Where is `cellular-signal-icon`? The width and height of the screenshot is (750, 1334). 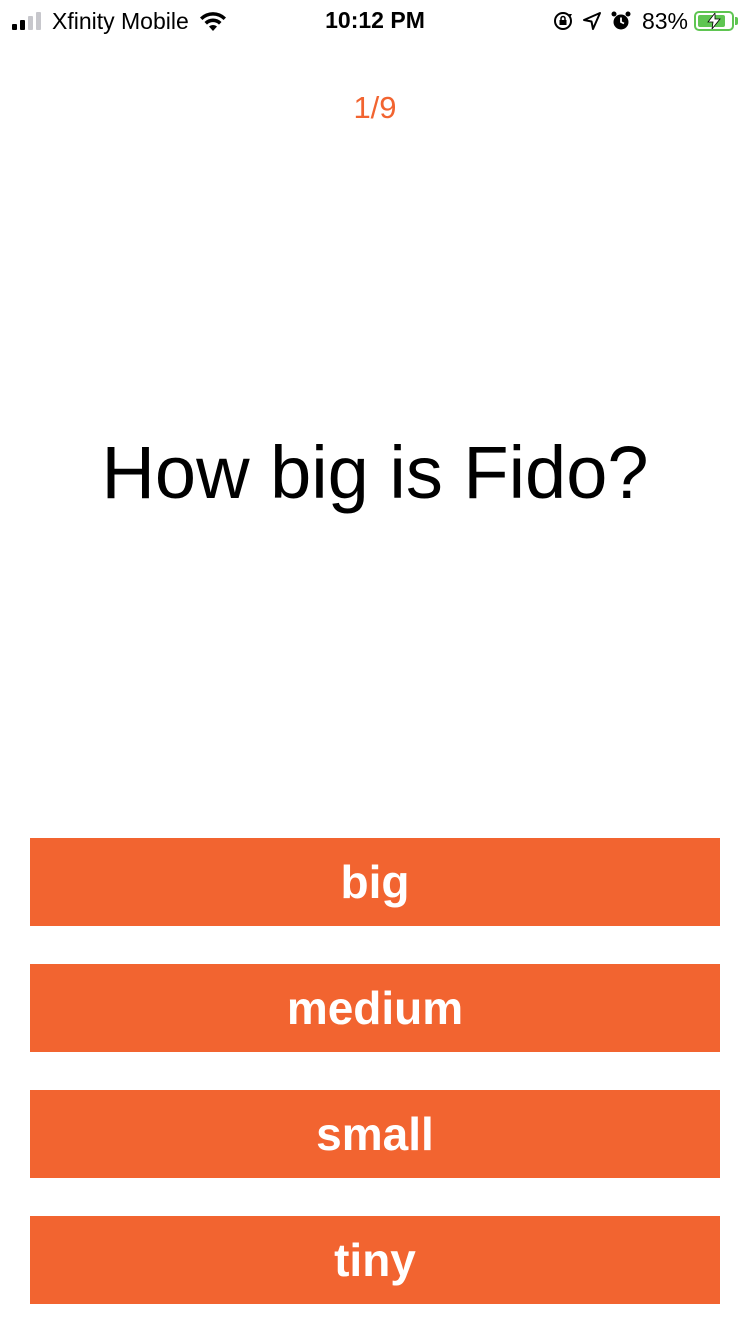
cellular-signal-icon is located at coordinates (28, 21).